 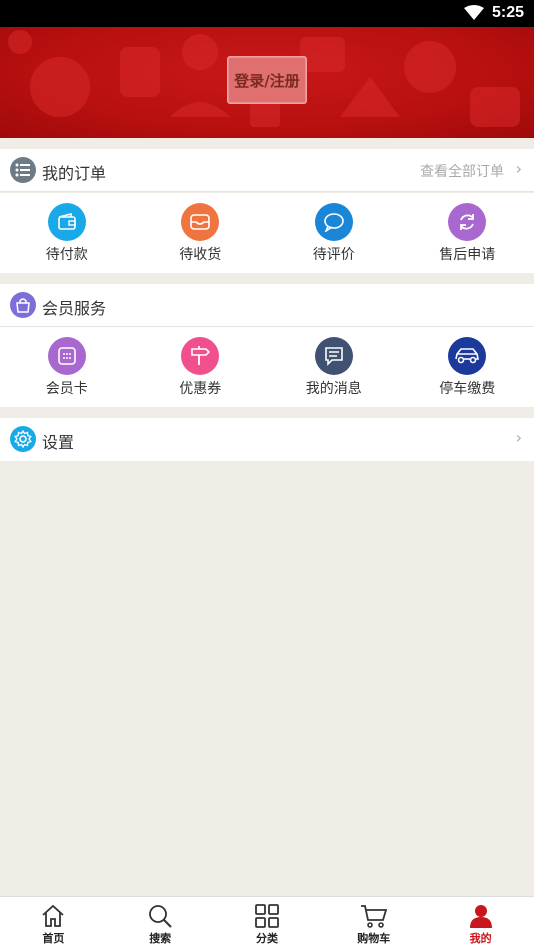 I want to click on settings-title: 设置, so click(x=58, y=442).